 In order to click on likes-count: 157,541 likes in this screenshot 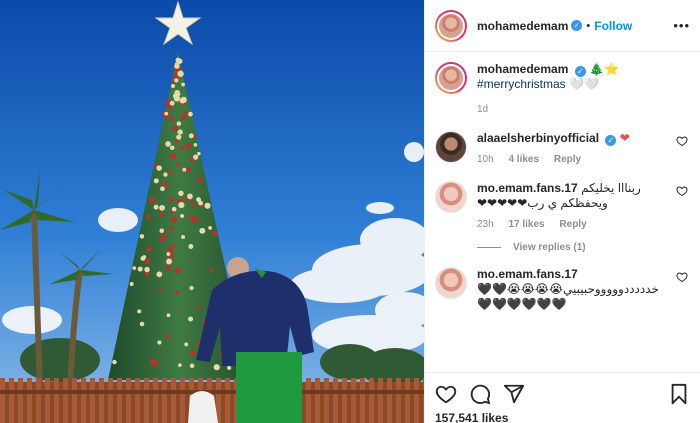, I will do `click(562, 417)`.